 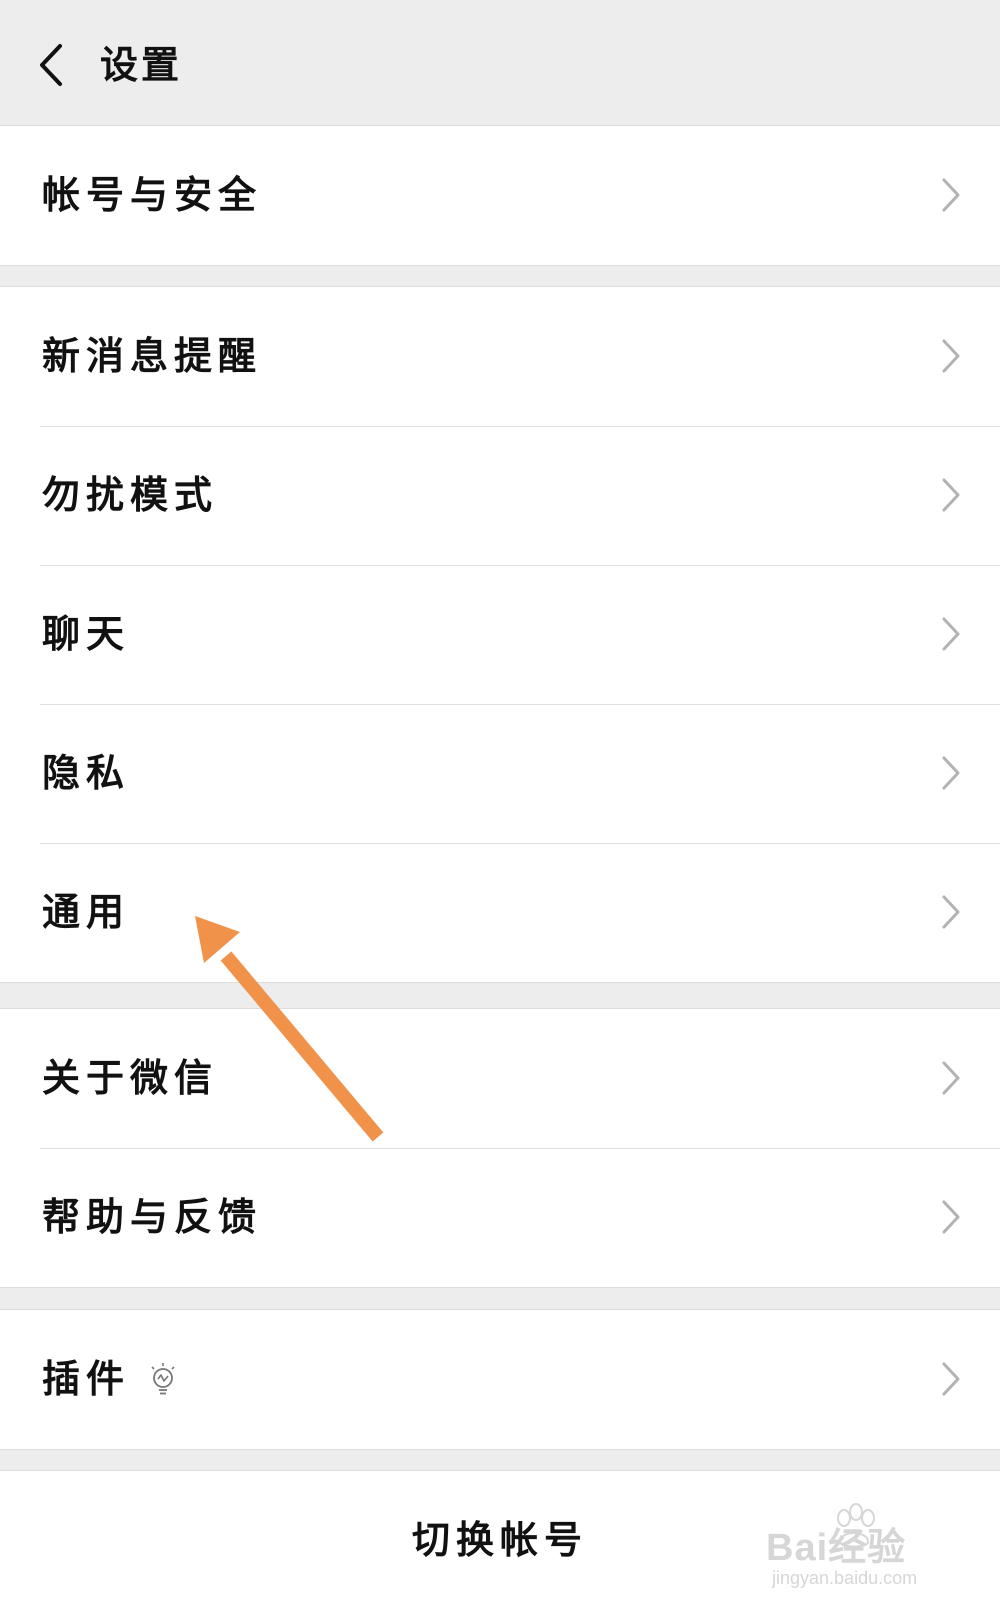 I want to click on baidu-jingyan-watermark: Bai经验 jingyan.baidu.com, so click(x=850, y=1547).